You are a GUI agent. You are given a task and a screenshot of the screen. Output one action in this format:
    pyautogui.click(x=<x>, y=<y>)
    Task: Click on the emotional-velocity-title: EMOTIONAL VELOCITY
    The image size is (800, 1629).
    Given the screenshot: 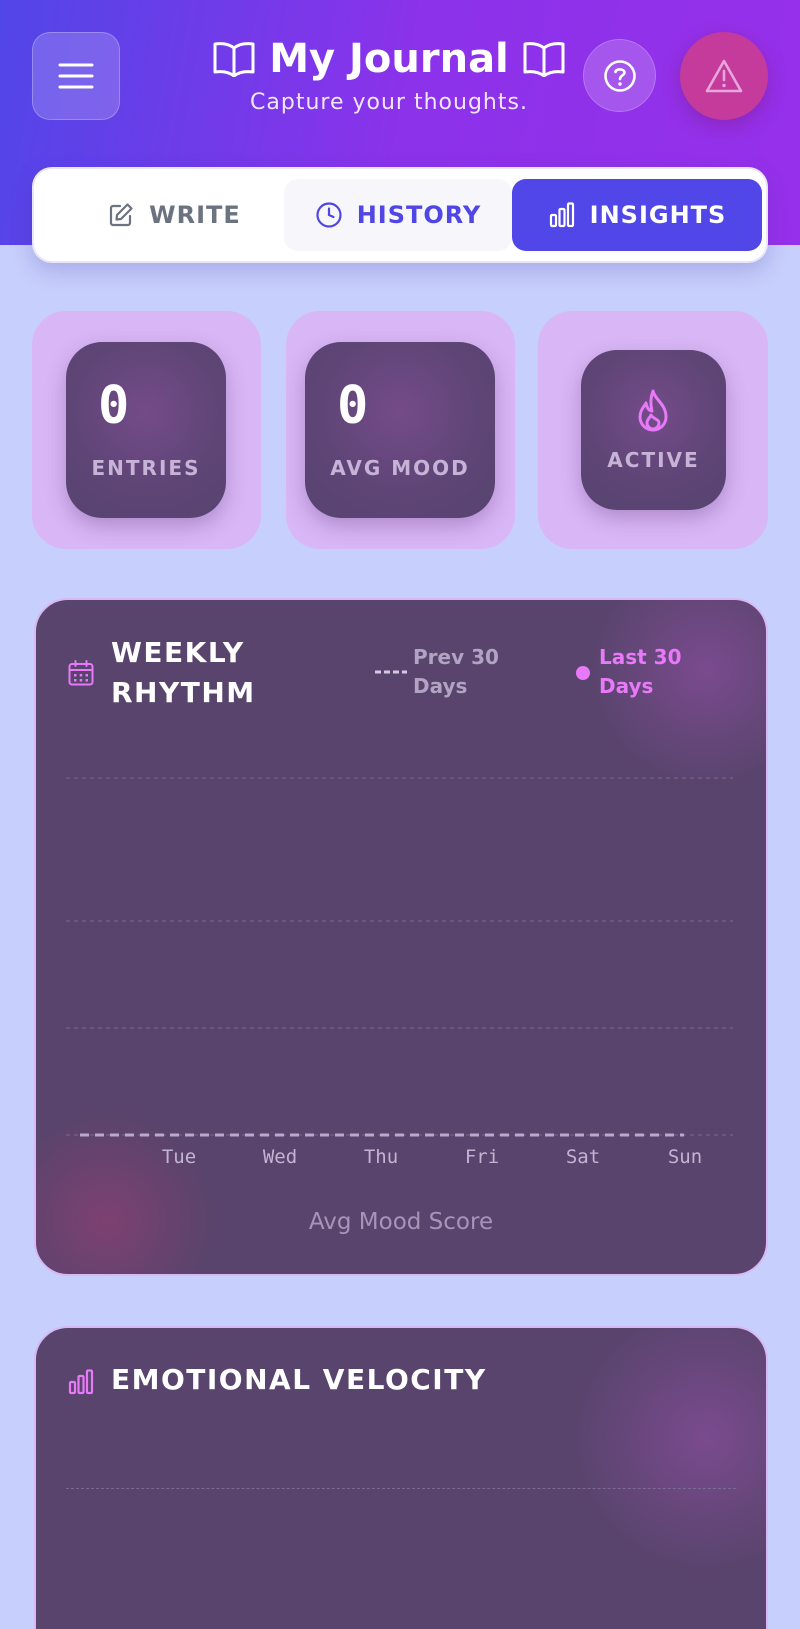 What is the action you would take?
    pyautogui.click(x=299, y=1379)
    